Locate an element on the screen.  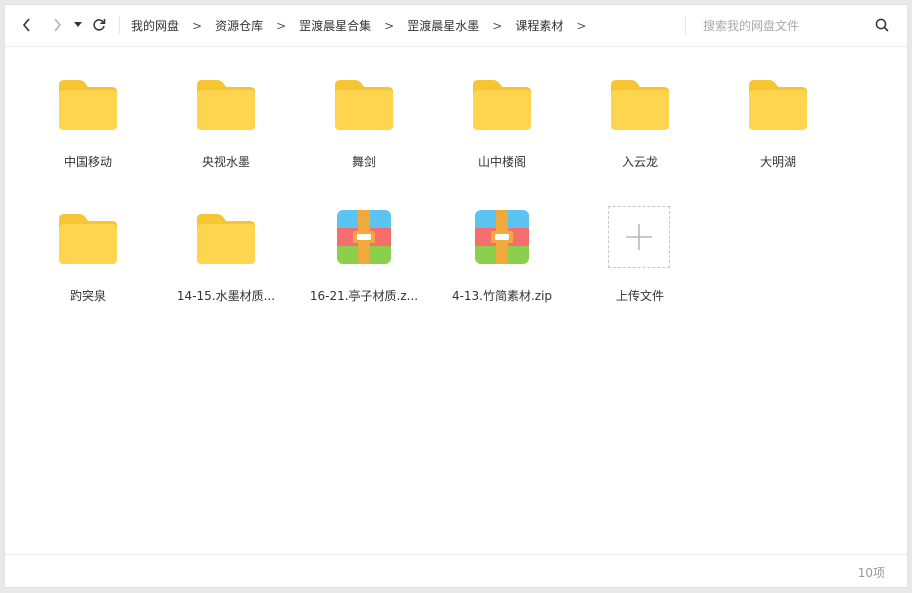
search-box is located at coordinates (801, 25).